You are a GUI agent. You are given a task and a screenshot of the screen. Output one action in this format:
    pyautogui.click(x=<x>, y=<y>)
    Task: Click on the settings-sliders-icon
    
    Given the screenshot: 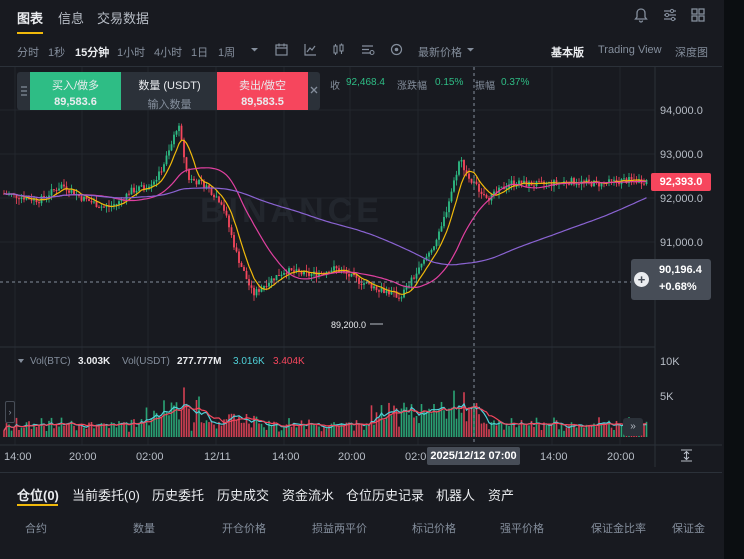 What is the action you would take?
    pyautogui.click(x=670, y=15)
    